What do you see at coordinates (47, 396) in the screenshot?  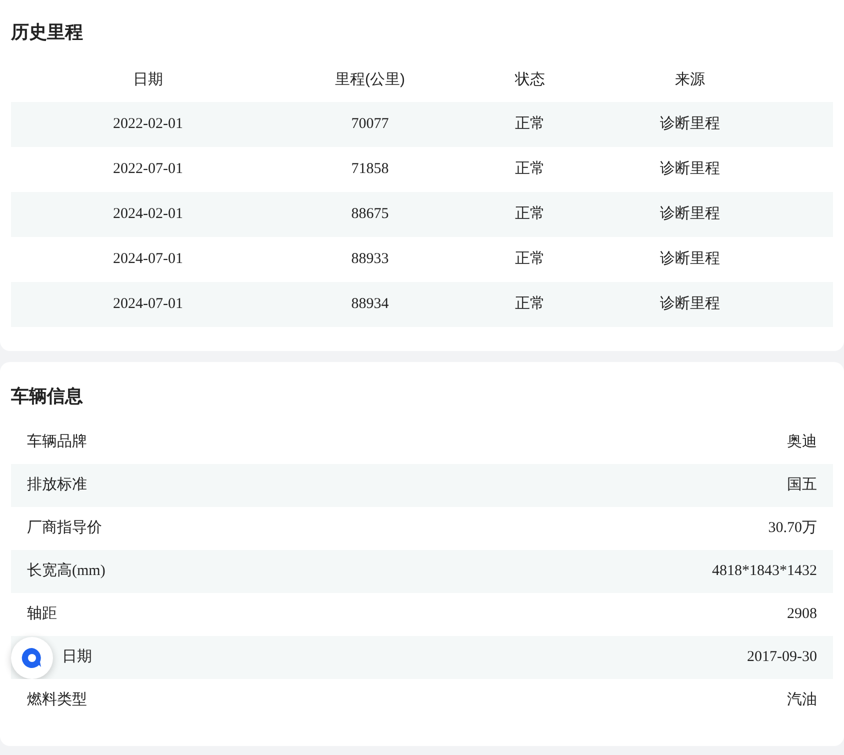 I see `section-title: 车辆信息` at bounding box center [47, 396].